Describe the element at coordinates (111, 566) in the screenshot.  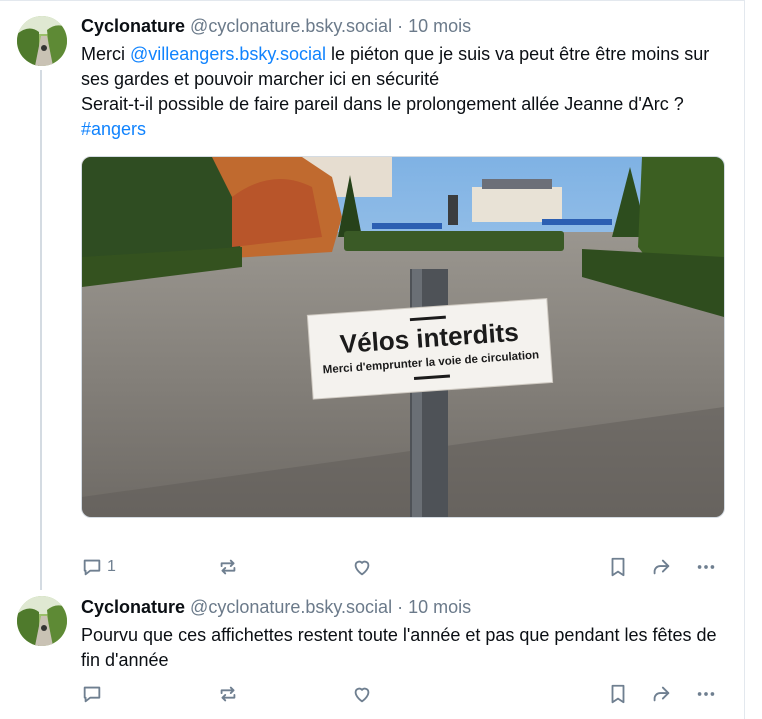
I see `reply-count: 1` at that location.